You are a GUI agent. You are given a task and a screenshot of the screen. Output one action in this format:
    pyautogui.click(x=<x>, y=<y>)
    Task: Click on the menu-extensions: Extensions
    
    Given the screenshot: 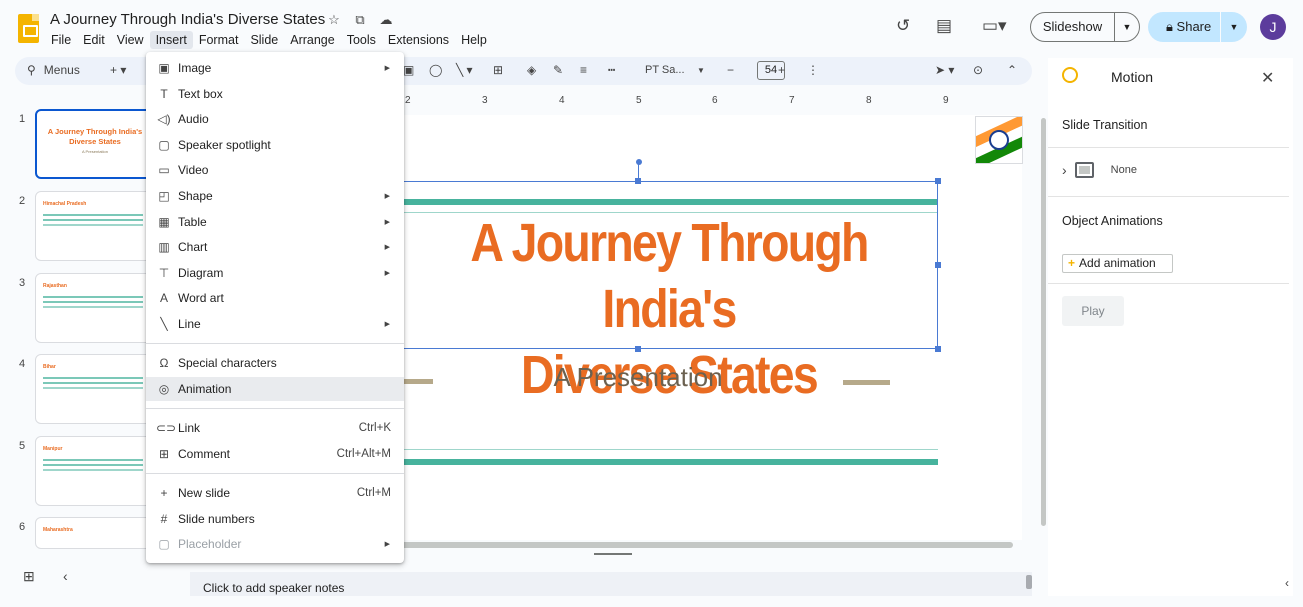 What is the action you would take?
    pyautogui.click(x=418, y=40)
    